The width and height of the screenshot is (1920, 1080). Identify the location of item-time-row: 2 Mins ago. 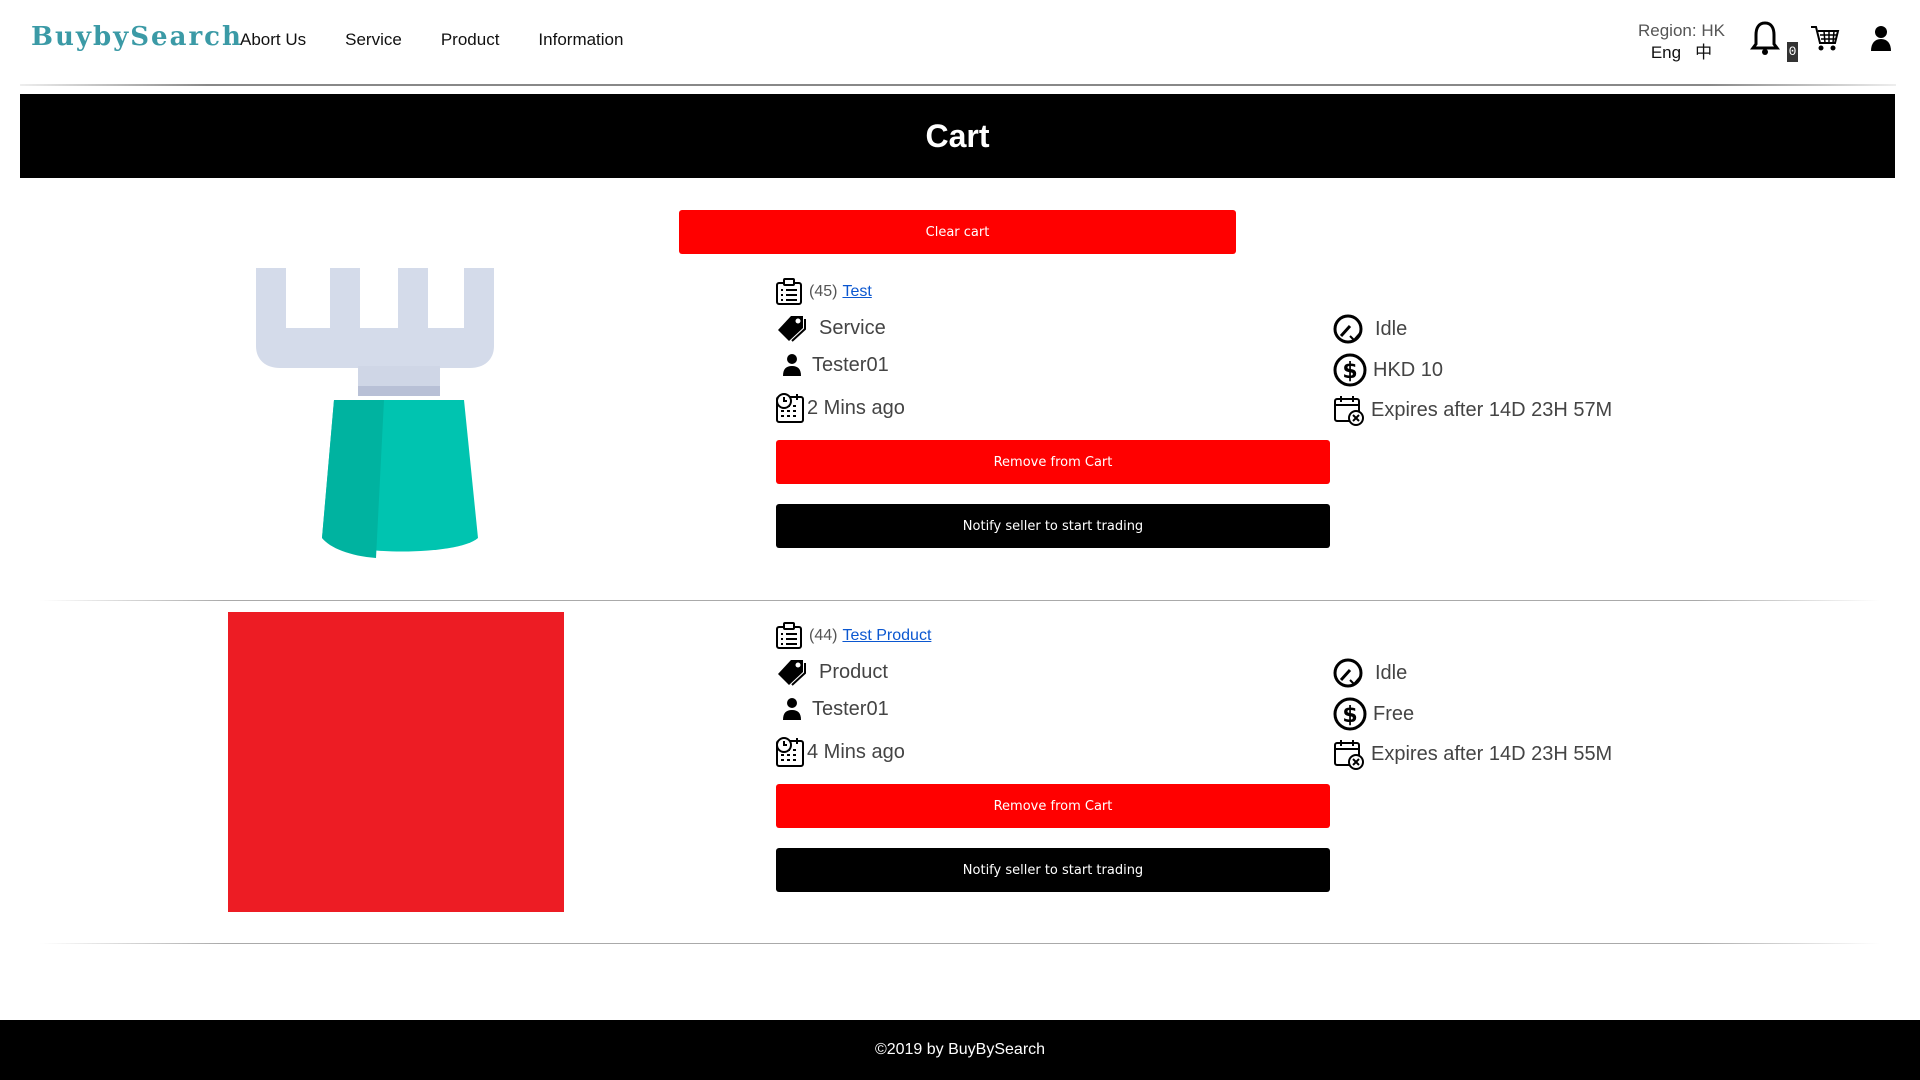
(840, 408).